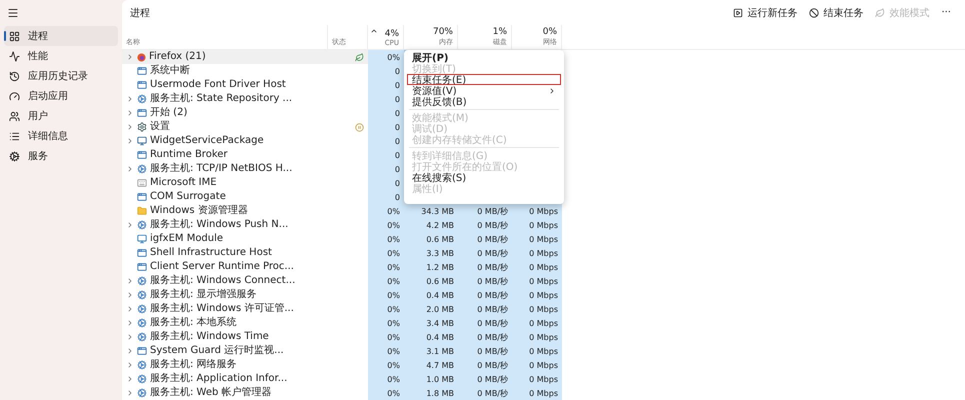  What do you see at coordinates (836, 13) in the screenshot?
I see `toolbar-button: 结束任务` at bounding box center [836, 13].